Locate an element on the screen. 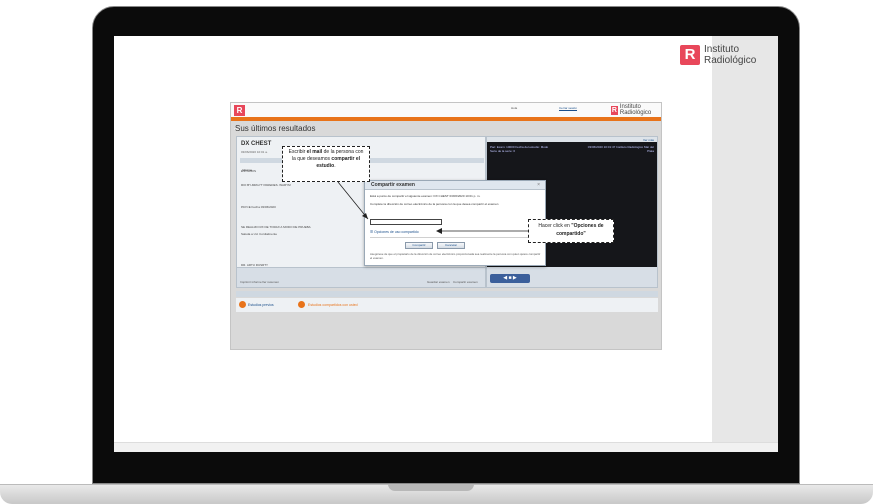 The image size is (873, 504). app-header-brand-text: Instituto Radiológico is located at coordinates (635, 110).